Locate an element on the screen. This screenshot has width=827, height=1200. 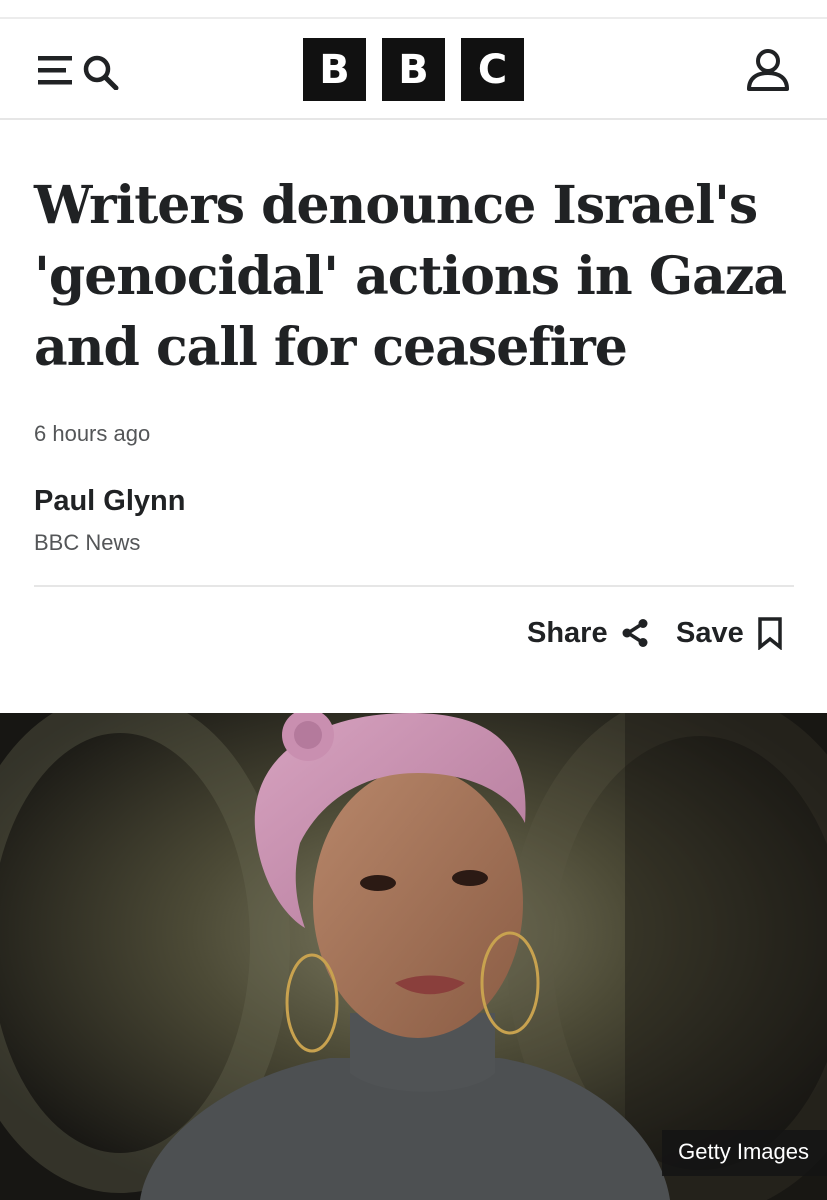
share-icon is located at coordinates (635, 633).